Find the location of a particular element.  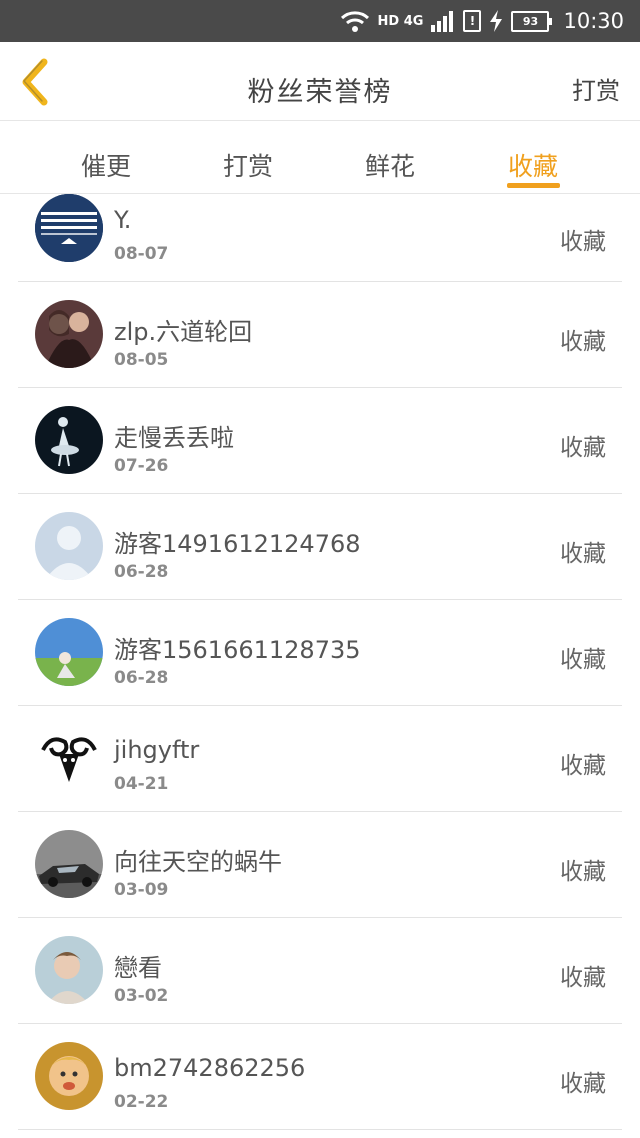

list-item: 走慢丢丢啦 07-26 收藏 is located at coordinates (320, 441).